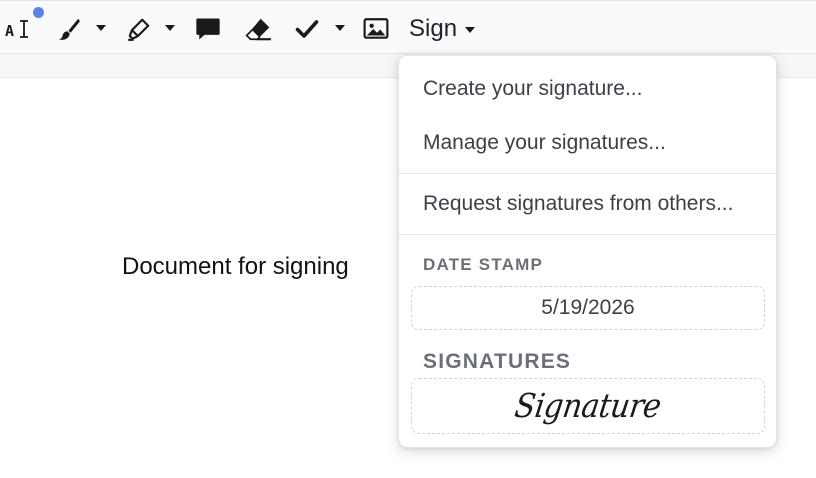 The height and width of the screenshot is (478, 816). What do you see at coordinates (408, 27) in the screenshot?
I see `annotation-toolbar: A Sign` at bounding box center [408, 27].